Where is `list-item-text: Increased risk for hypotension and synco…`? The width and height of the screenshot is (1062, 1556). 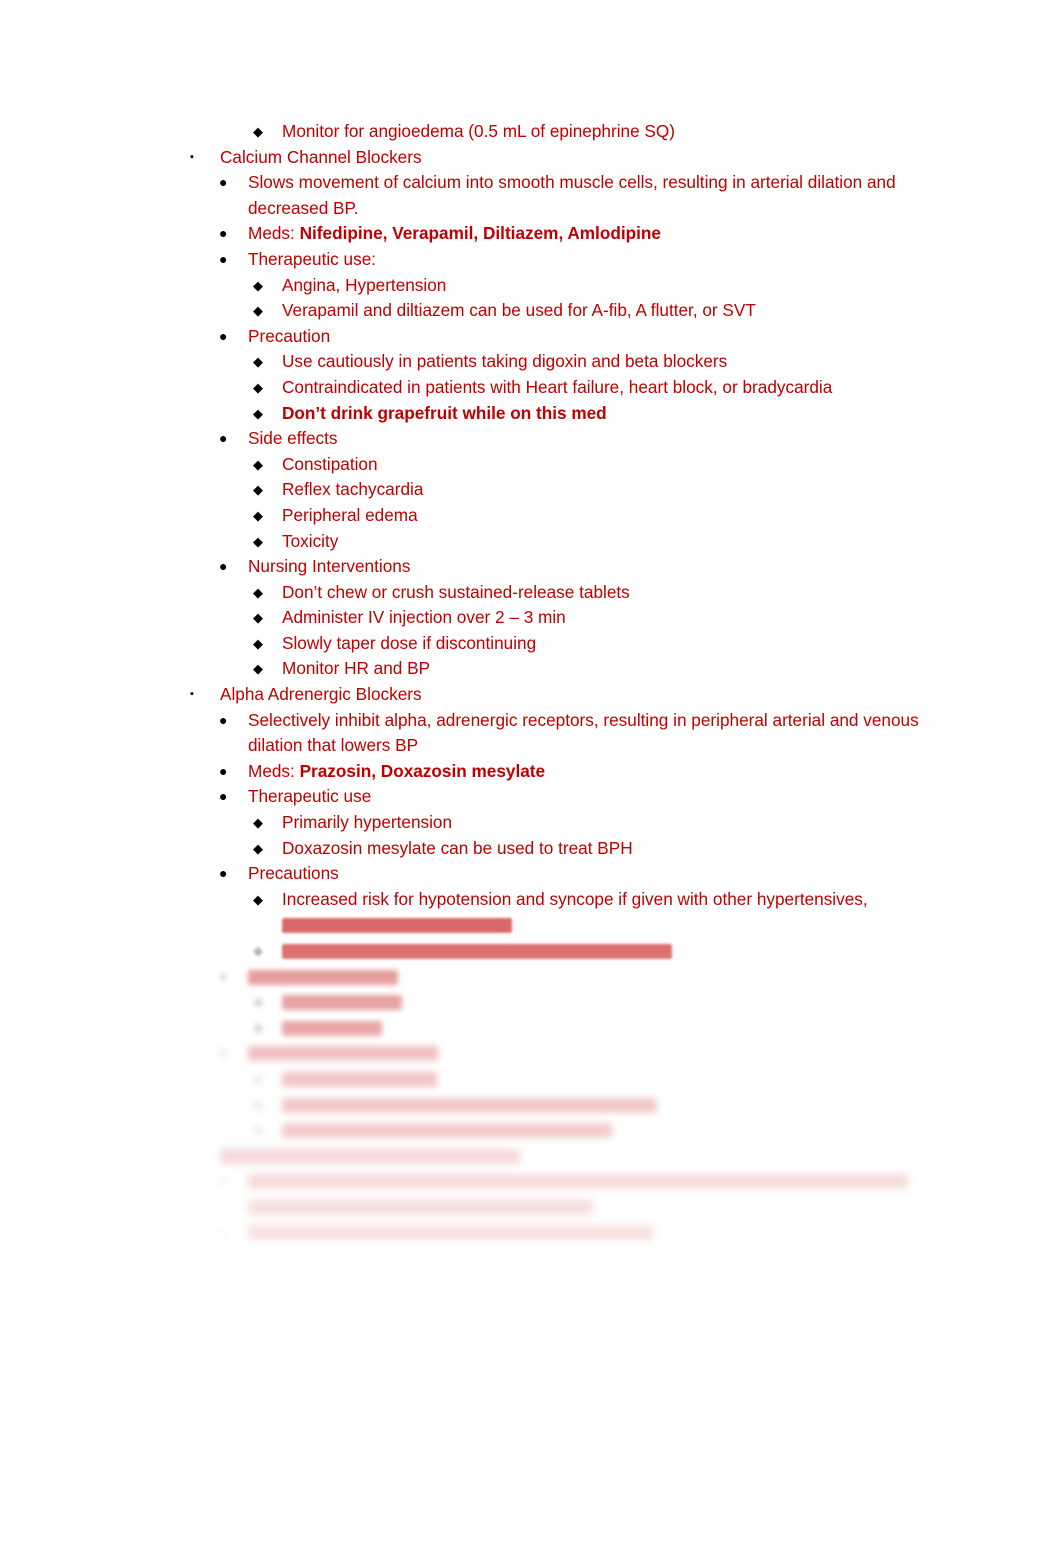 list-item-text: Increased risk for hypotension and synco… is located at coordinates (575, 898).